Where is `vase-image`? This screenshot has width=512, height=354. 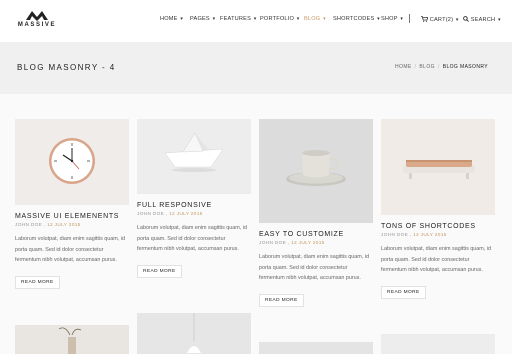
vase-image is located at coordinates (70, 340).